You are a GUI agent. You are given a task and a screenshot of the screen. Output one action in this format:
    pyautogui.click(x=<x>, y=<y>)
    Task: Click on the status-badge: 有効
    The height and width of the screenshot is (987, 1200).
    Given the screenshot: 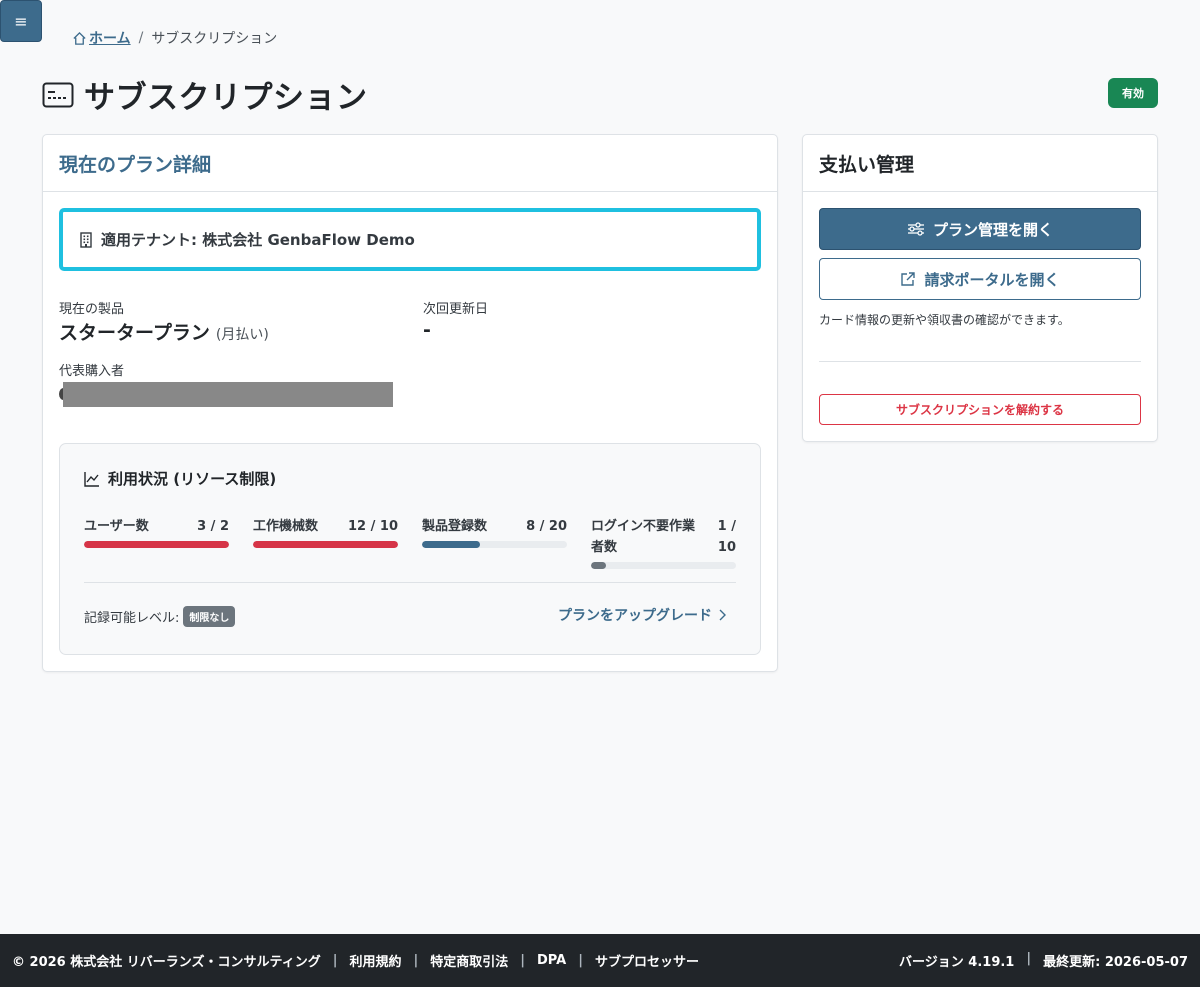 What is the action you would take?
    pyautogui.click(x=1133, y=93)
    